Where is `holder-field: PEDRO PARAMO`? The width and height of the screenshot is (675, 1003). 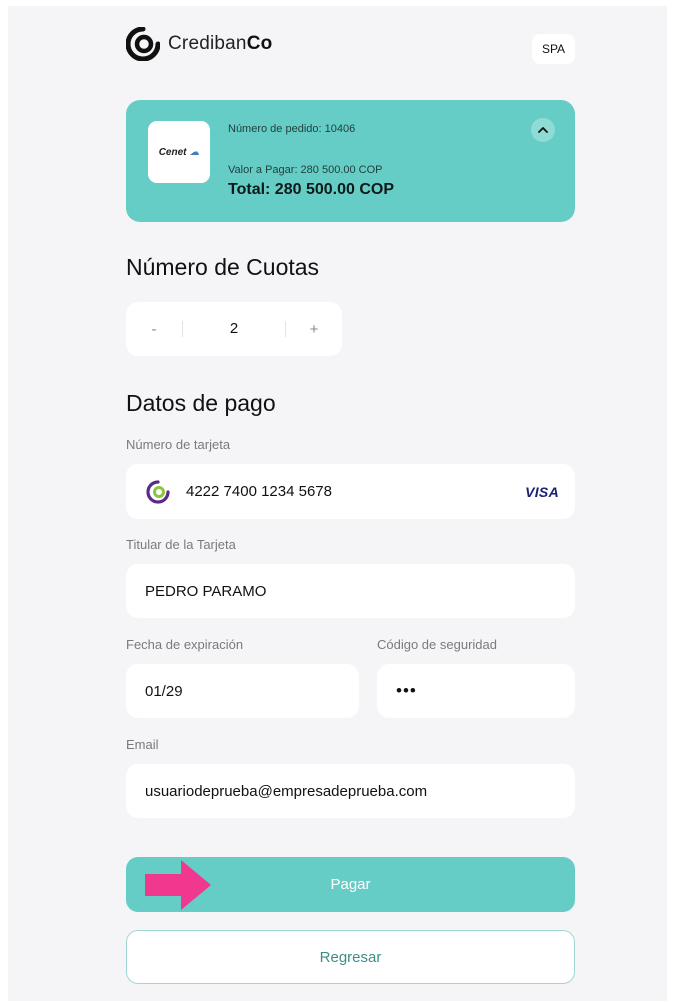
holder-field: PEDRO PARAMO is located at coordinates (350, 591).